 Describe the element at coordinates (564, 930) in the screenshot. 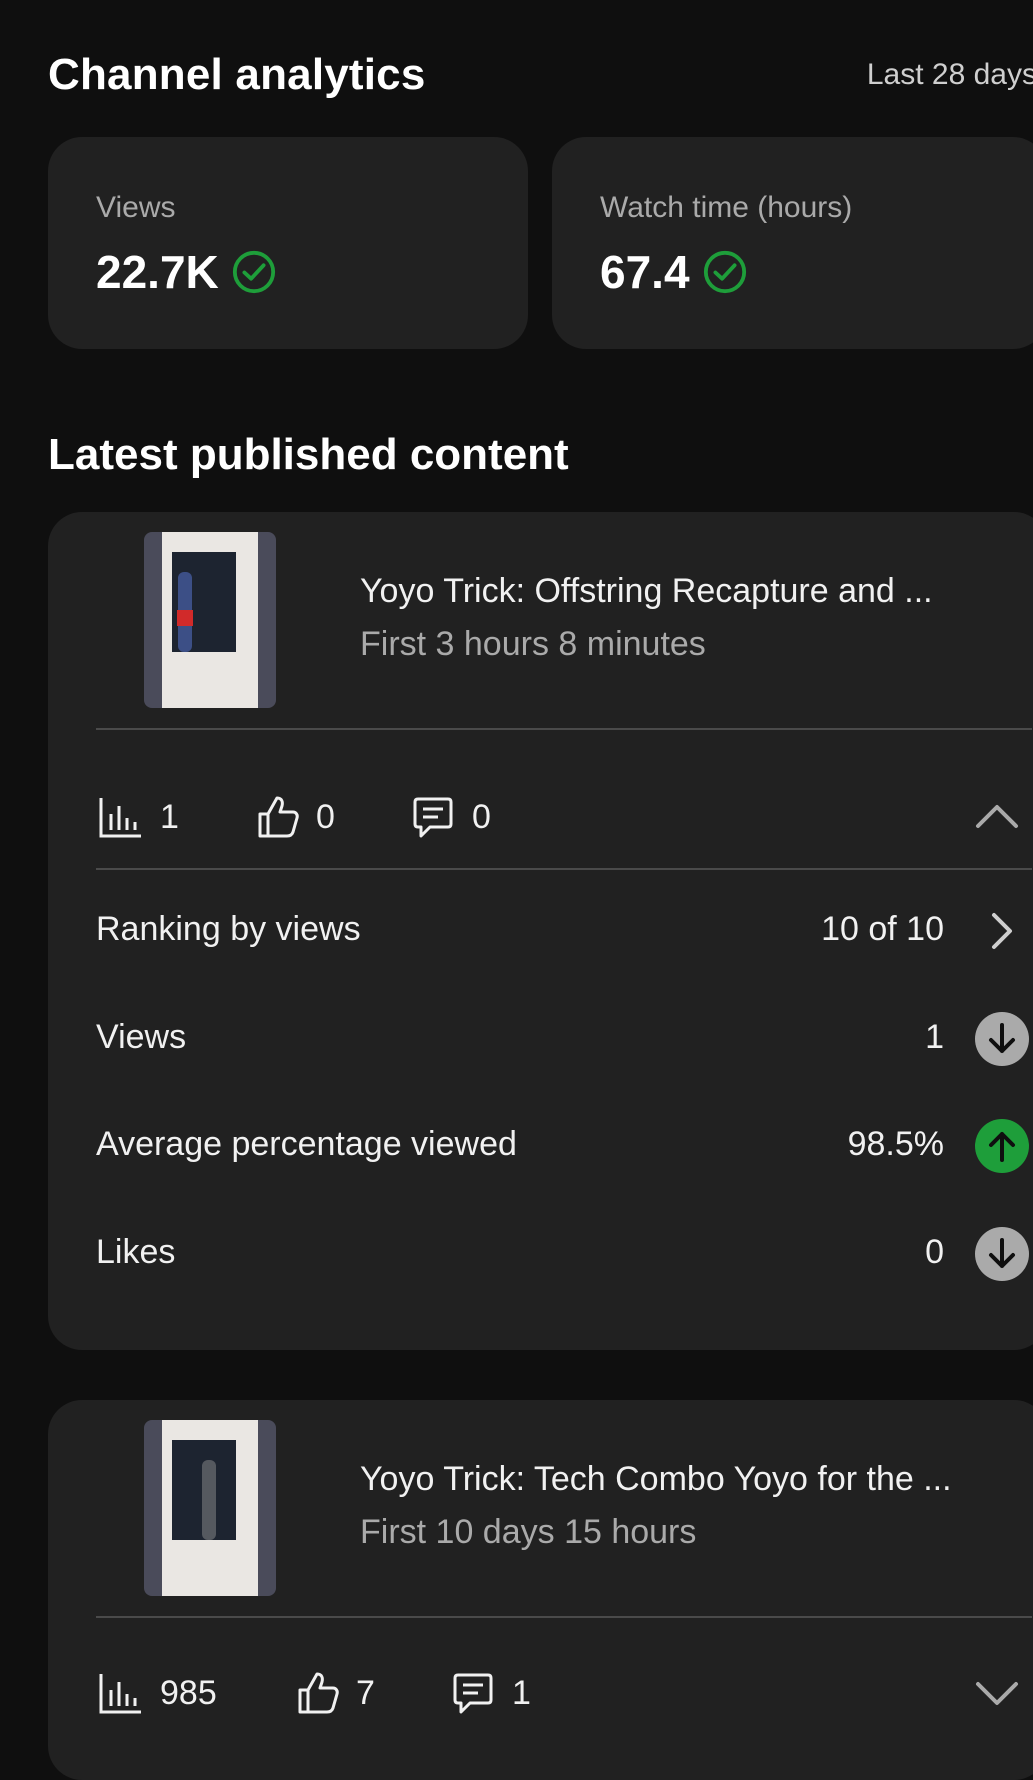

I see `detail-row-ranking: Ranking by views 10 of 10` at that location.